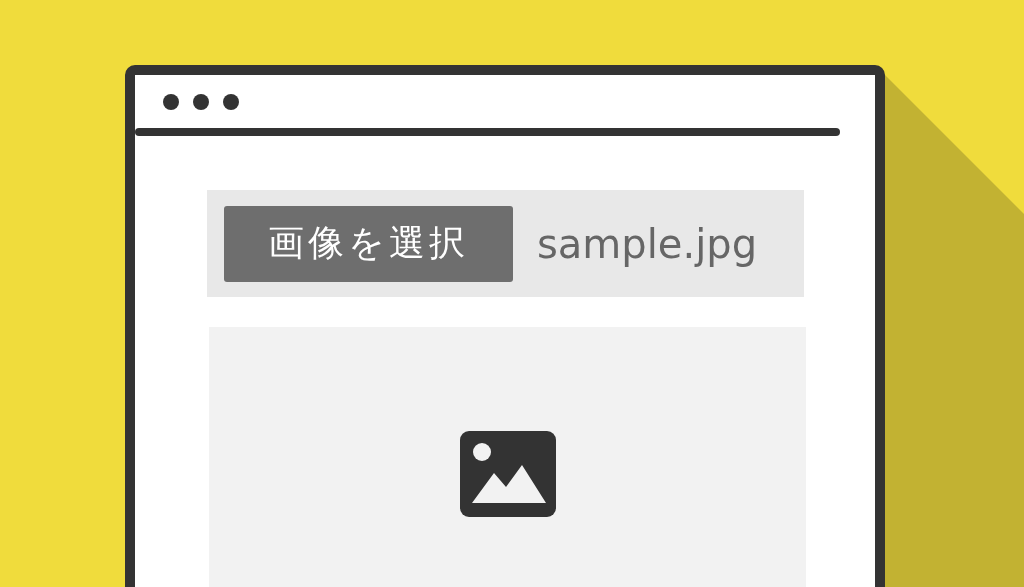 The width and height of the screenshot is (1024, 587). I want to click on file-name: sample.jpg, so click(647, 243).